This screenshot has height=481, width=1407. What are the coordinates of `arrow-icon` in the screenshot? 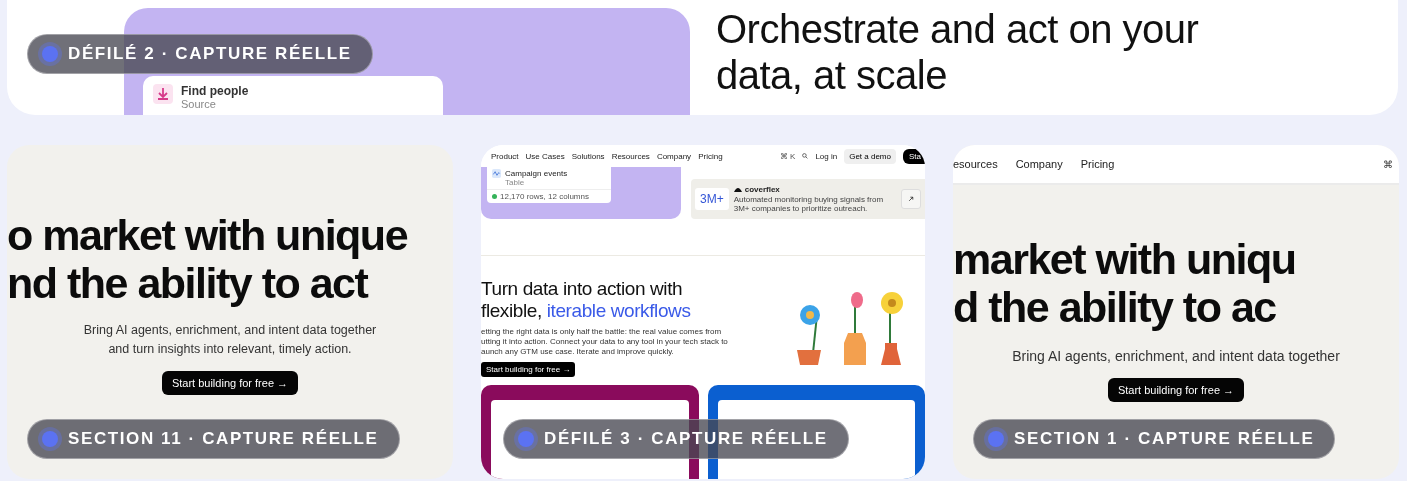 It's located at (911, 199).